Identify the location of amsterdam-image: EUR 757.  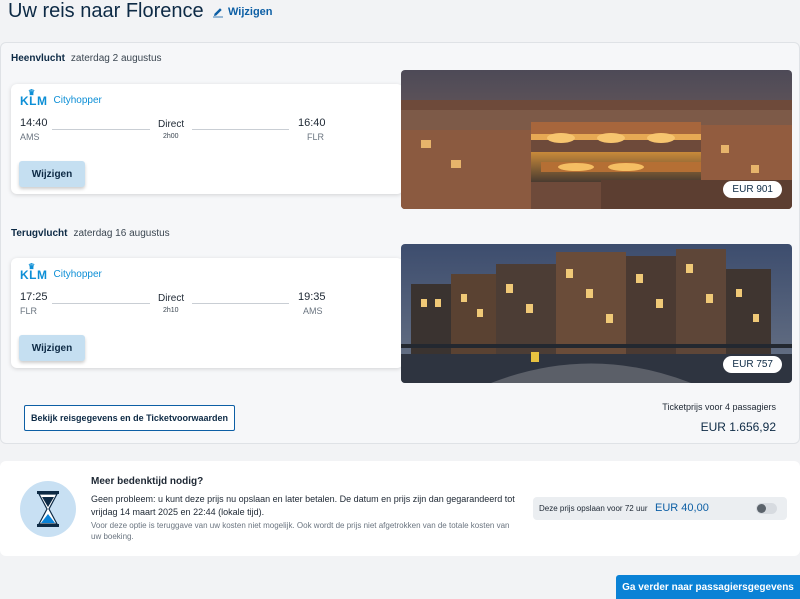
(596, 313).